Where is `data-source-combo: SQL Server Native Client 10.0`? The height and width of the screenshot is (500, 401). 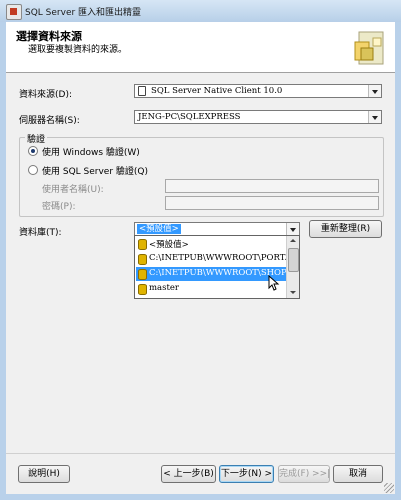
data-source-combo: SQL Server Native Client 10.0 is located at coordinates (258, 91).